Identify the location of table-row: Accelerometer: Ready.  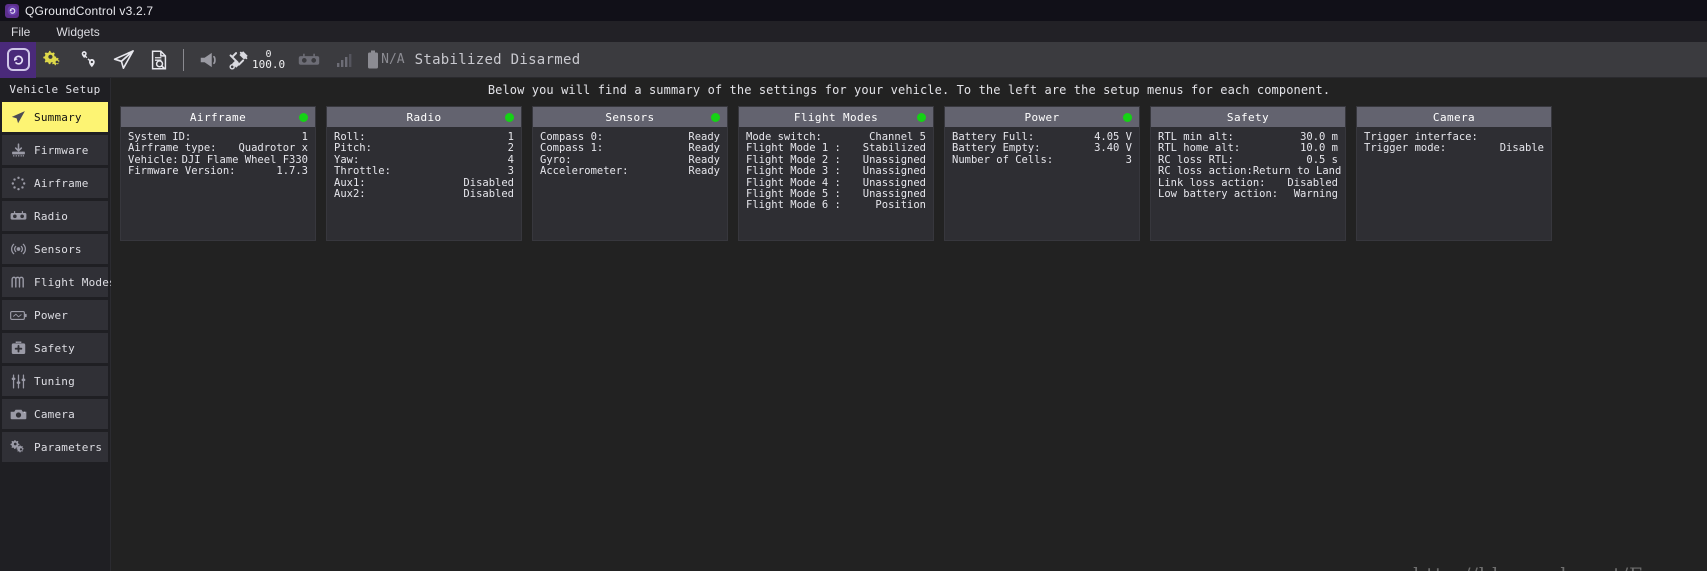
(630, 171).